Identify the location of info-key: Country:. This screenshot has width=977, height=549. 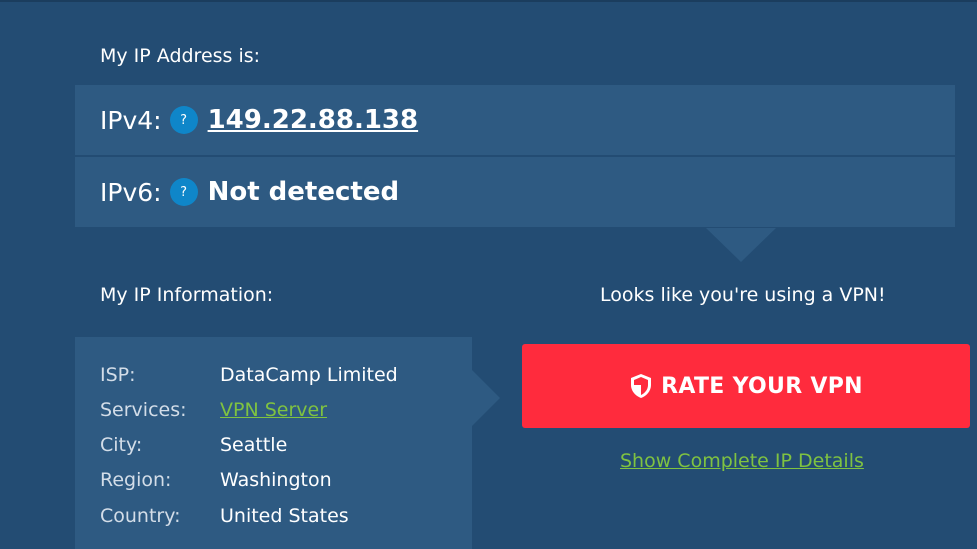
(140, 516).